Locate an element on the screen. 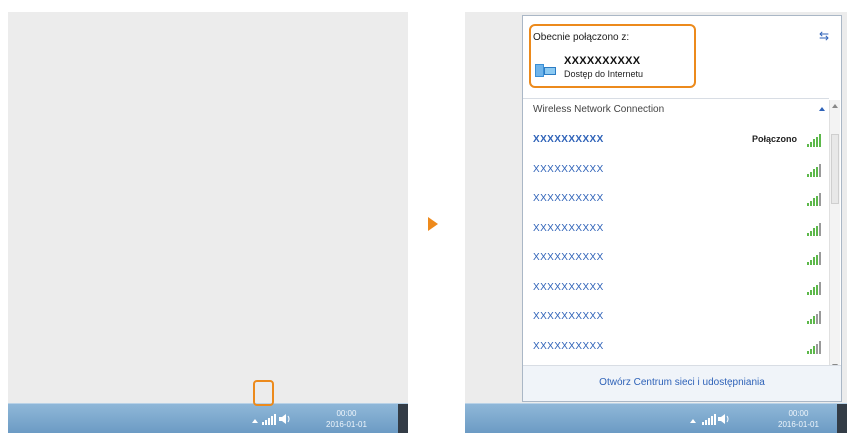 The height and width of the screenshot is (435, 855). section-header: Wireless Network Connection is located at coordinates (599, 109).